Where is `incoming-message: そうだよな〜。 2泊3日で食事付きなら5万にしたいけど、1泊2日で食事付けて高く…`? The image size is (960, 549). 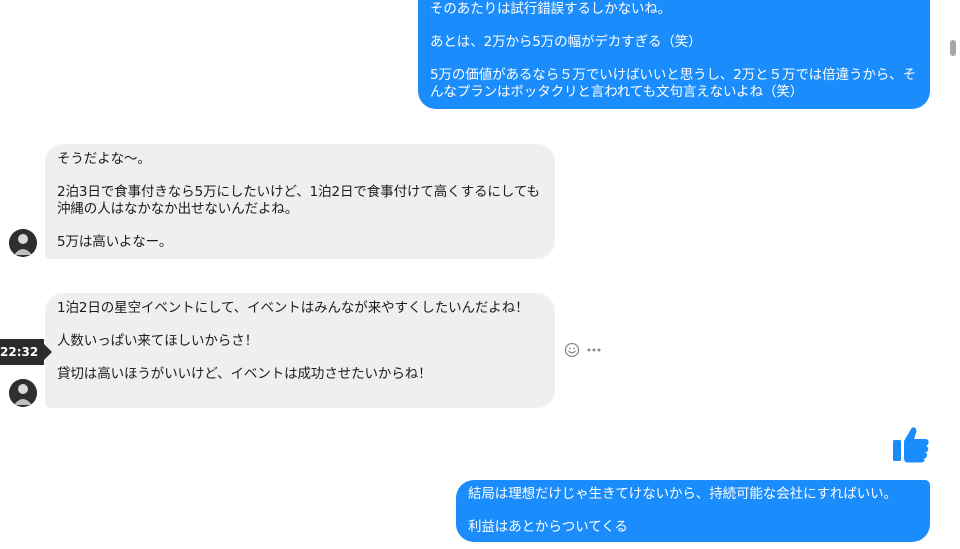
incoming-message: そうだよな〜。 2泊3日で食事付きなら5万にしたいけど、1泊2日で食事付けて高く… is located at coordinates (300, 201).